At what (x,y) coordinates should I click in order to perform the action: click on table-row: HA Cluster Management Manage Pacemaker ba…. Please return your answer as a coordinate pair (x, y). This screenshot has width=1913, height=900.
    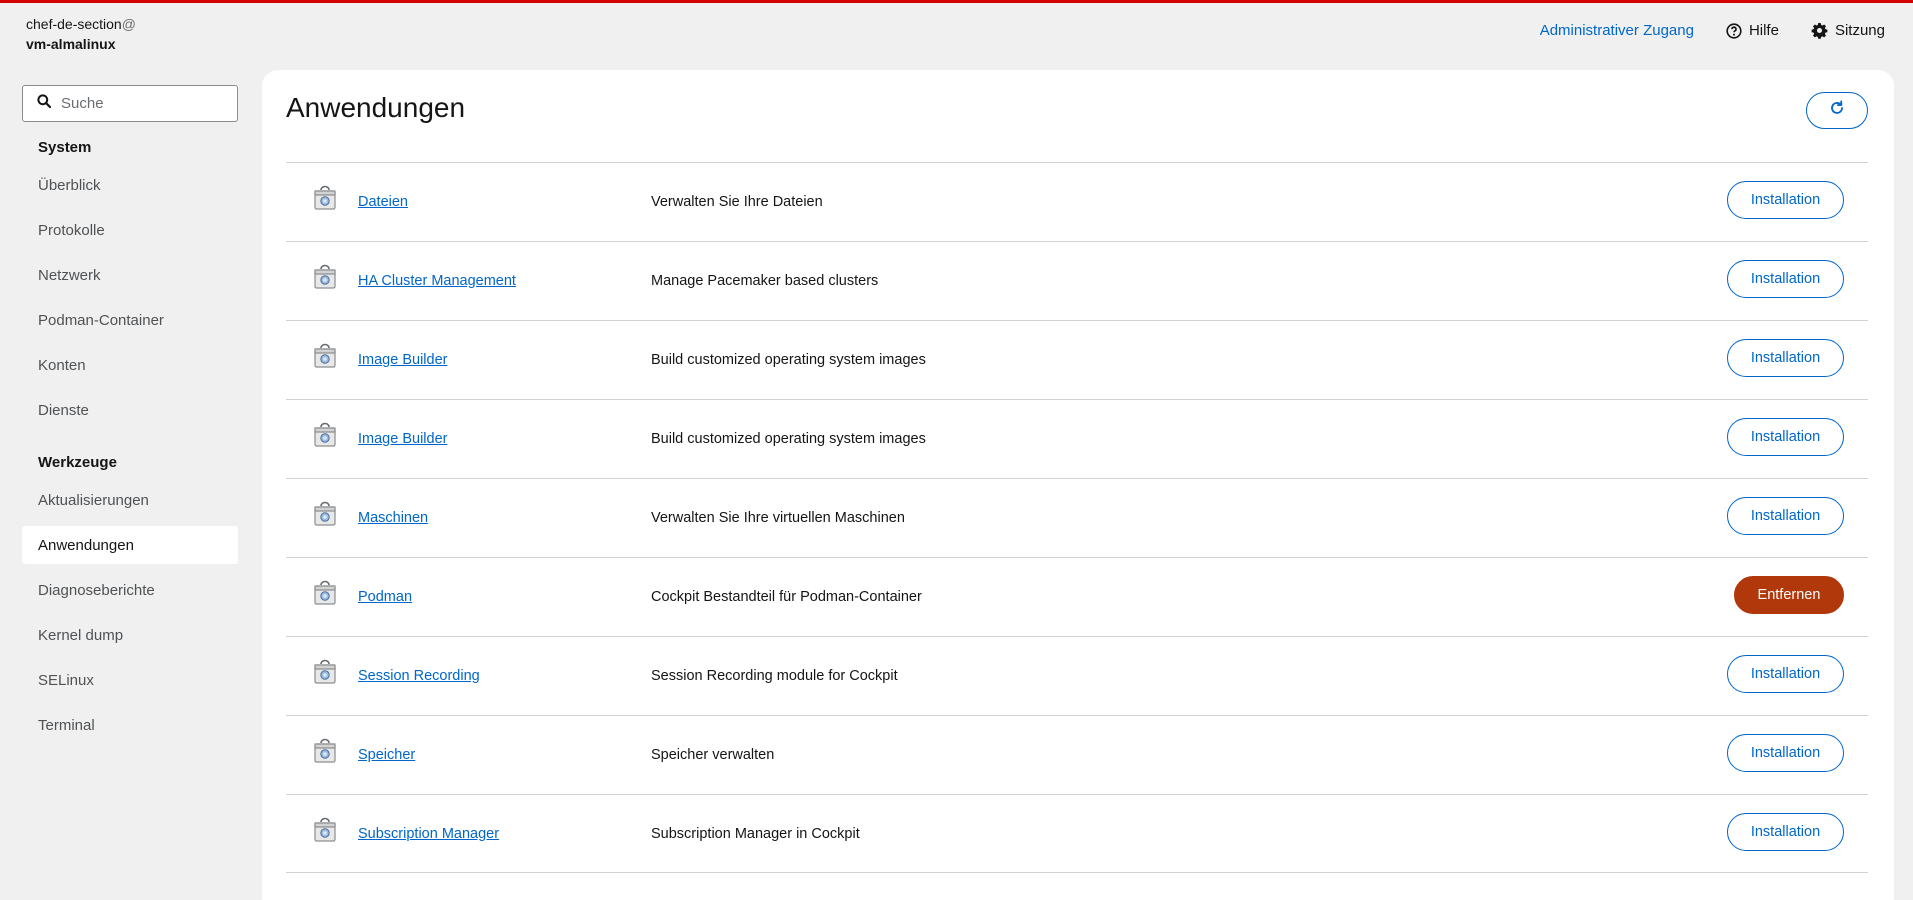
    Looking at the image, I should click on (1077, 280).